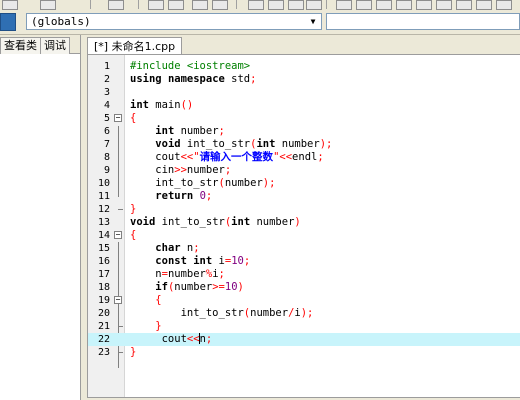  I want to click on class-browser-icon, so click(8, 22).